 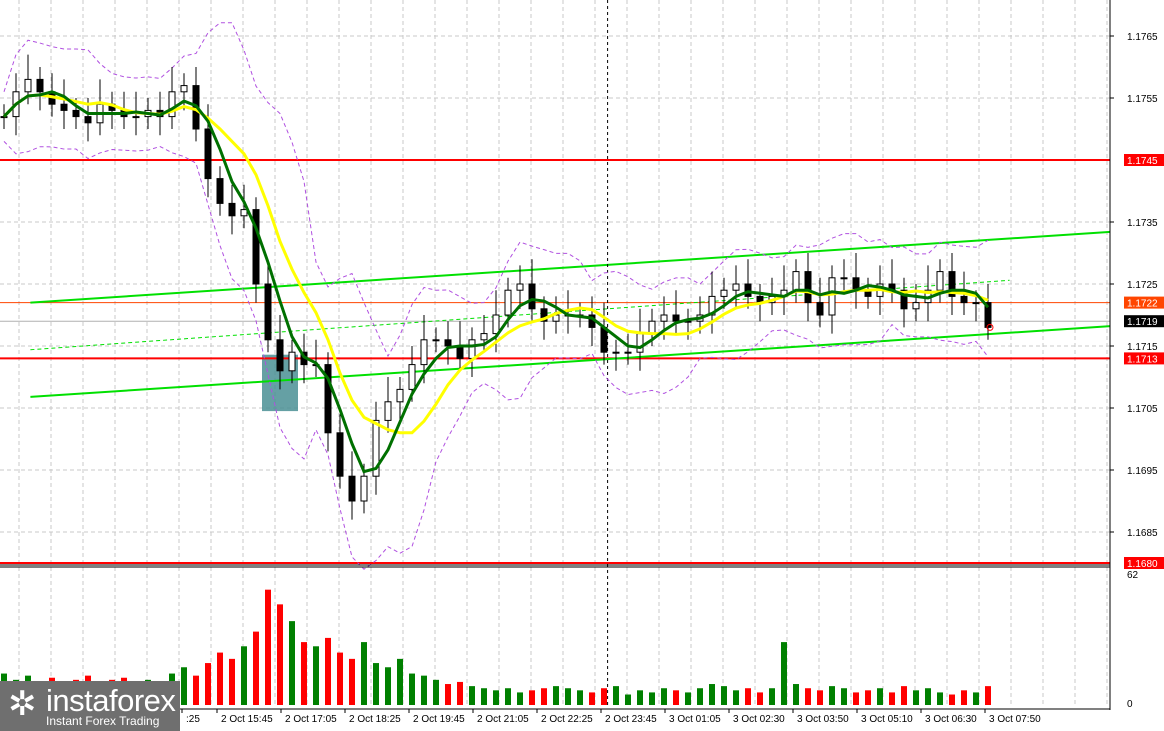 What do you see at coordinates (1130, 704) in the screenshot?
I see `volume-min-label: 0` at bounding box center [1130, 704].